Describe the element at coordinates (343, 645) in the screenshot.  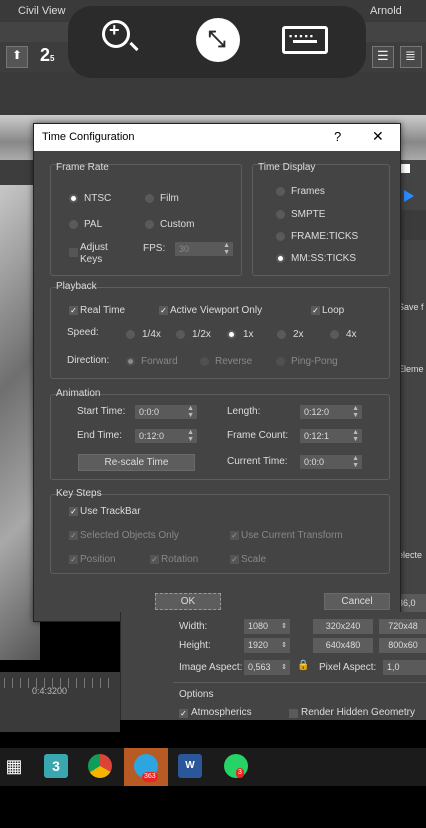
I see `preset-640-button: 640x480` at that location.